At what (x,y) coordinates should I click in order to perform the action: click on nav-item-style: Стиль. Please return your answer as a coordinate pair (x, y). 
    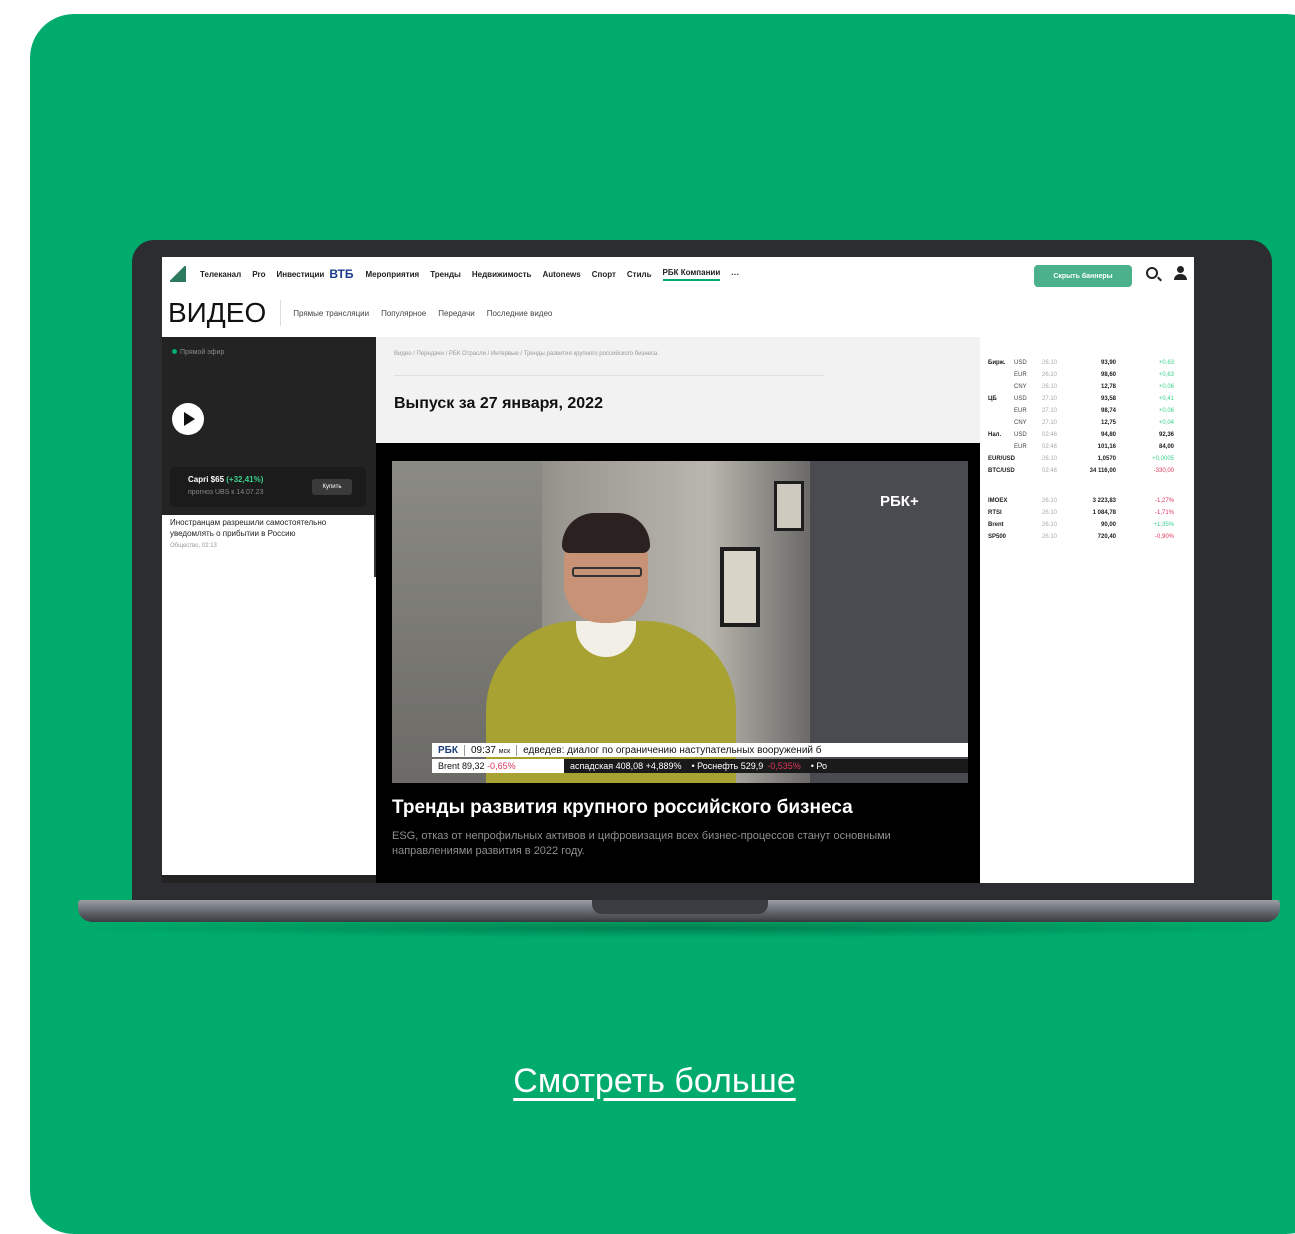
    Looking at the image, I should click on (639, 274).